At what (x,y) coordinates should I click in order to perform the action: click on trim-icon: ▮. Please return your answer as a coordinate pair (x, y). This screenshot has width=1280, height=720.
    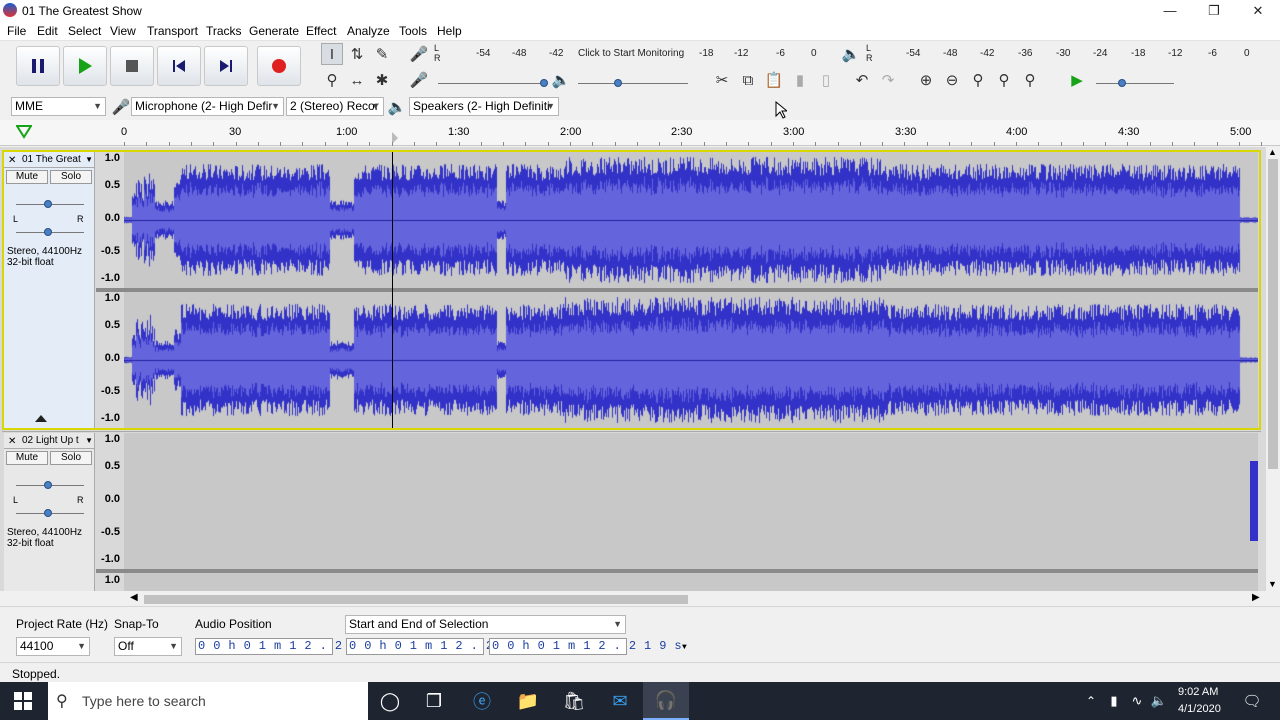
    Looking at the image, I should click on (800, 80).